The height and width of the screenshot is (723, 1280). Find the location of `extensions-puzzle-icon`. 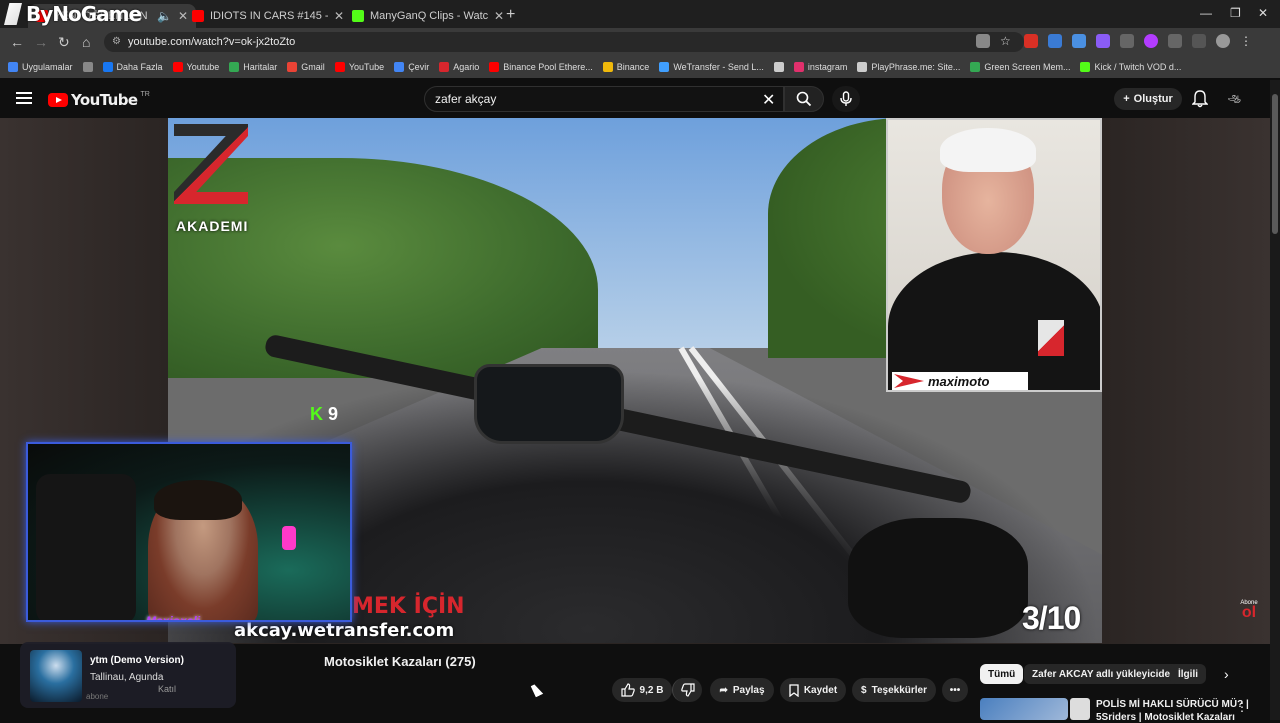

extensions-puzzle-icon is located at coordinates (1175, 41).